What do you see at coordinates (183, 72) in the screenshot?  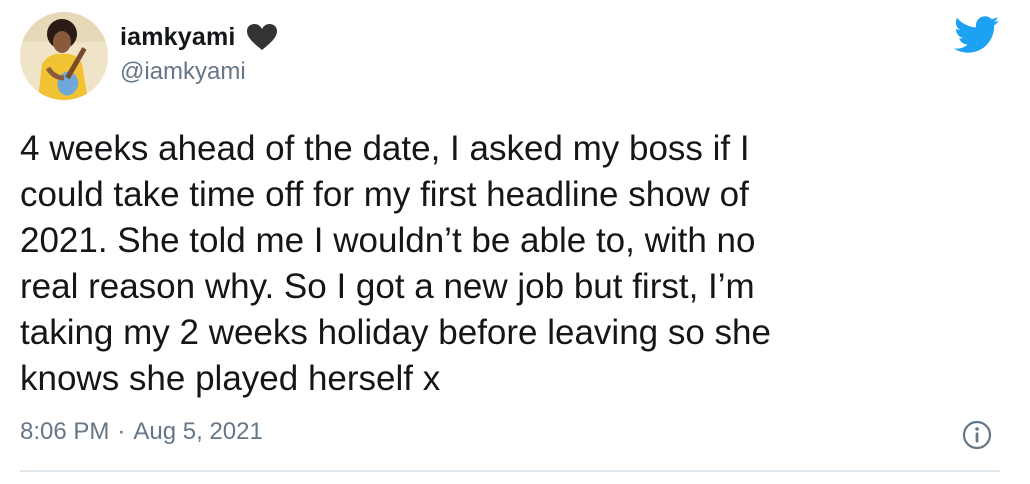 I see `user-handle: @iamkyami` at bounding box center [183, 72].